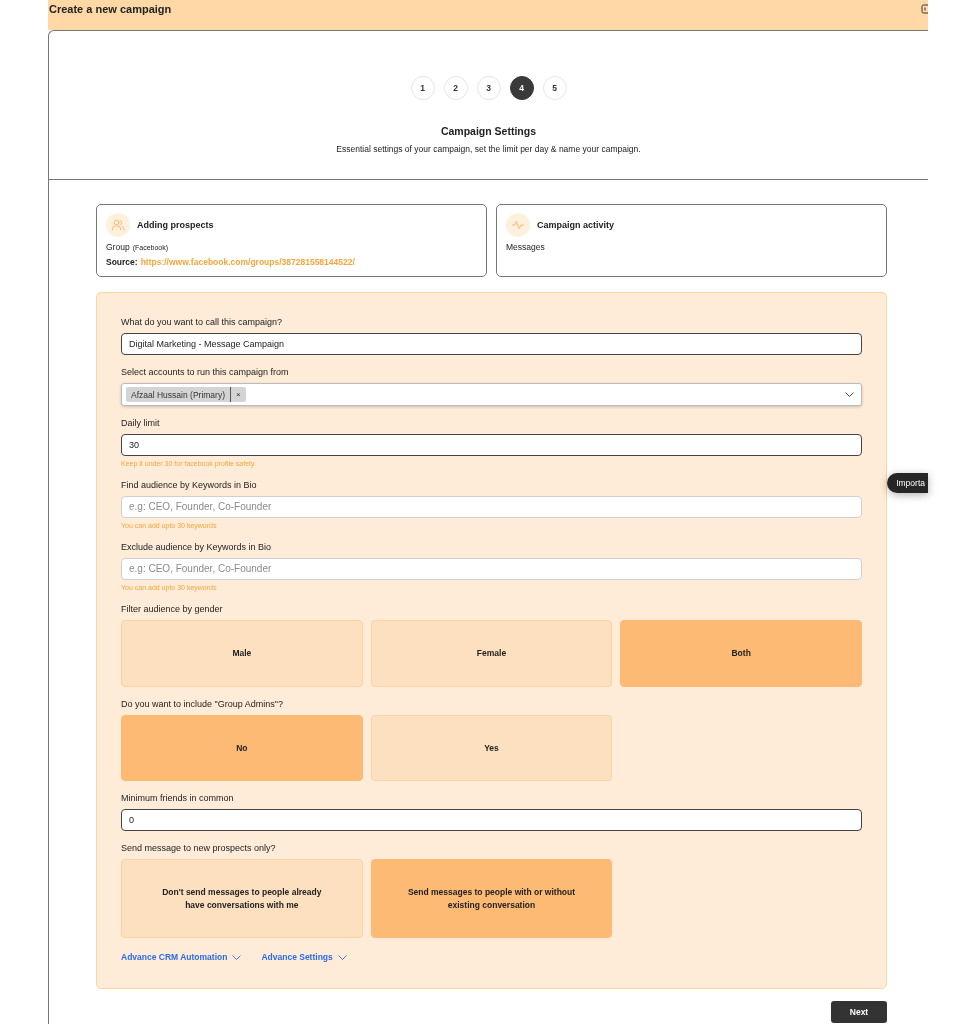 The image size is (975, 1024). Describe the element at coordinates (141, 423) in the screenshot. I see `field-label: Daily limit` at that location.